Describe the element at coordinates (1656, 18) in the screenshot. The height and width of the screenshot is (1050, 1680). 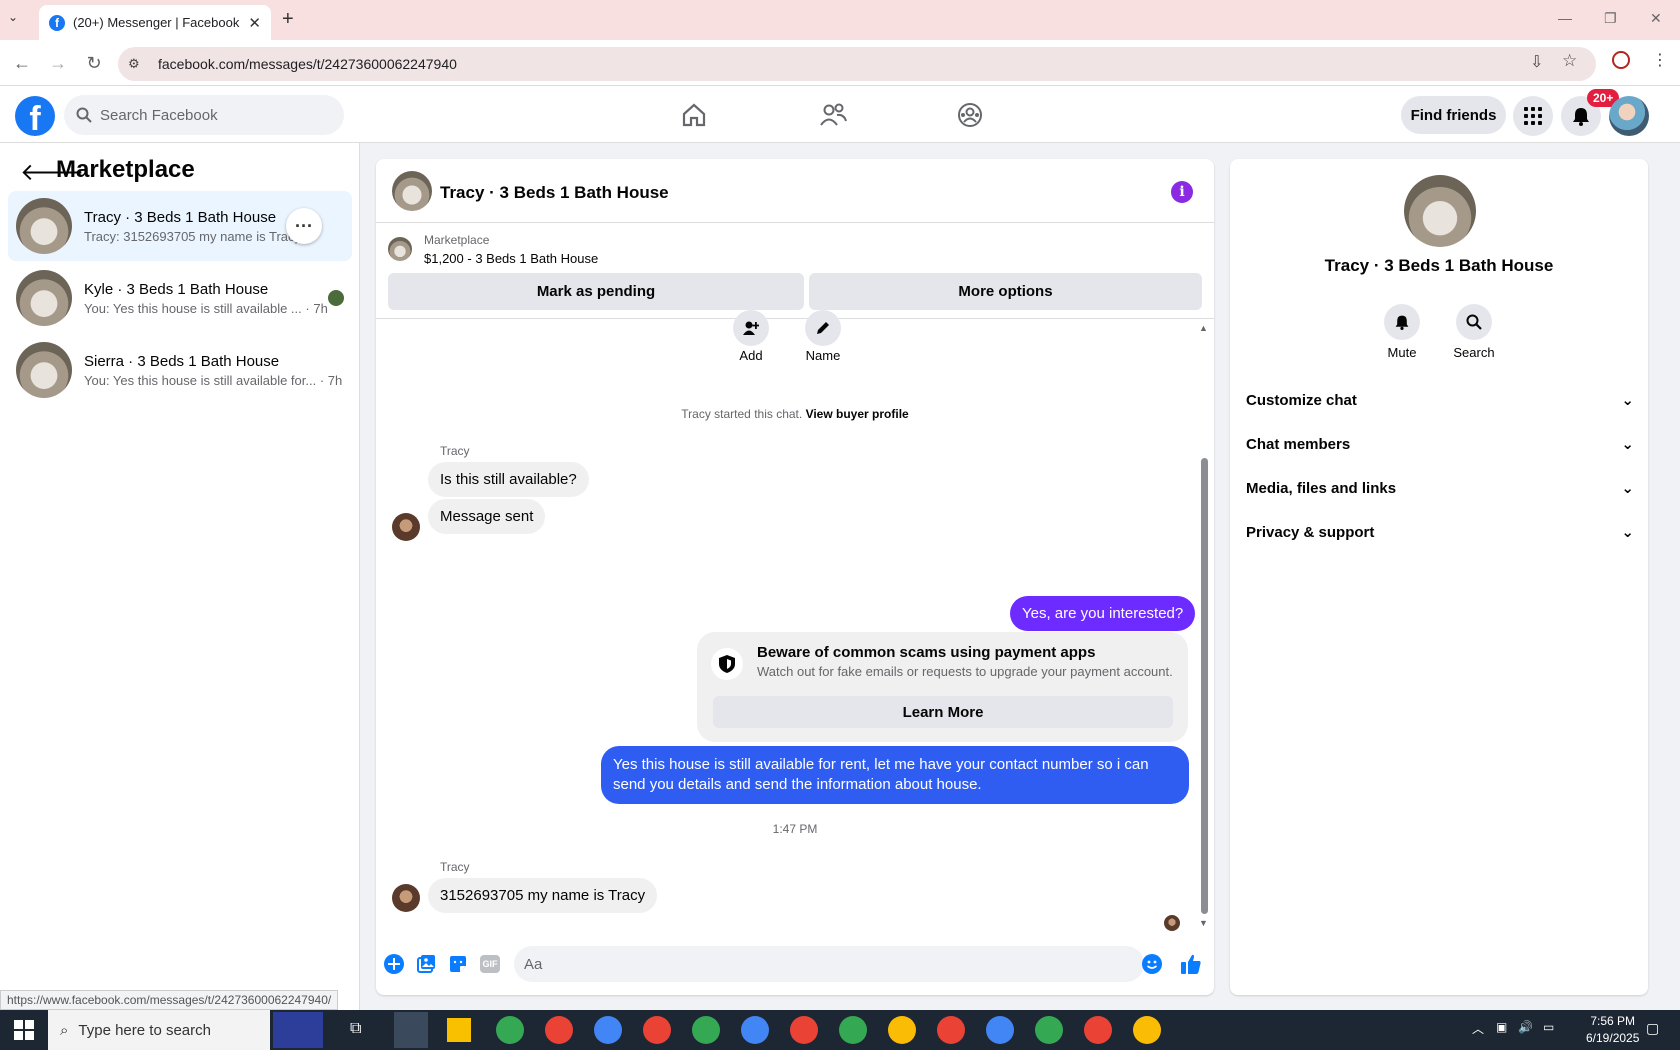
I see `close-window-icon: ✕` at that location.